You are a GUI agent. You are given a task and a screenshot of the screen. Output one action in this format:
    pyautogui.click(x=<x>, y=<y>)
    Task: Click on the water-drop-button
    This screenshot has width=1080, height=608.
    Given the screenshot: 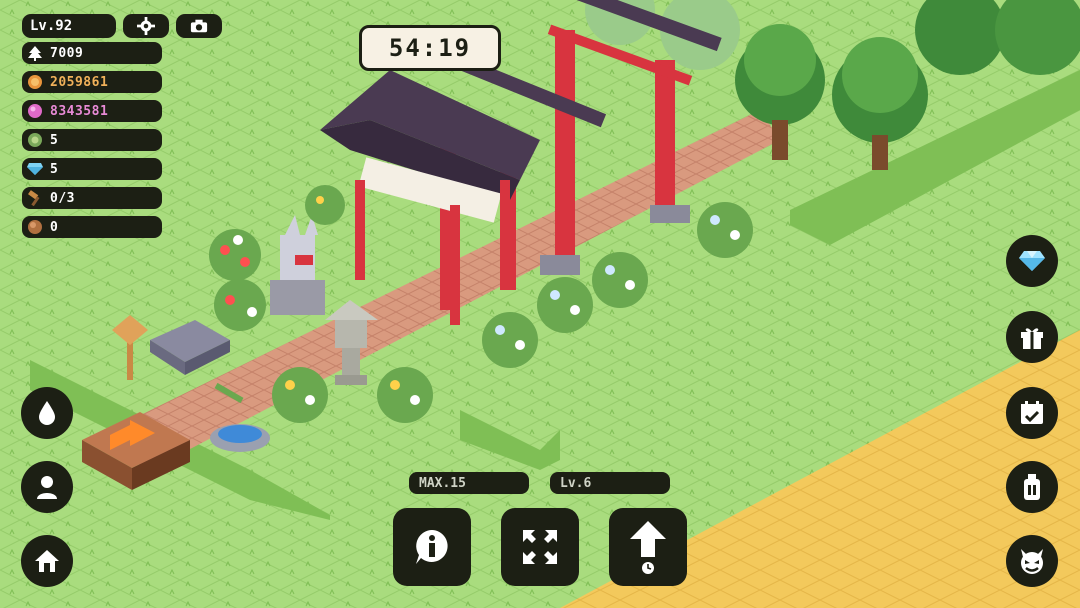 What is the action you would take?
    pyautogui.click(x=47, y=413)
    